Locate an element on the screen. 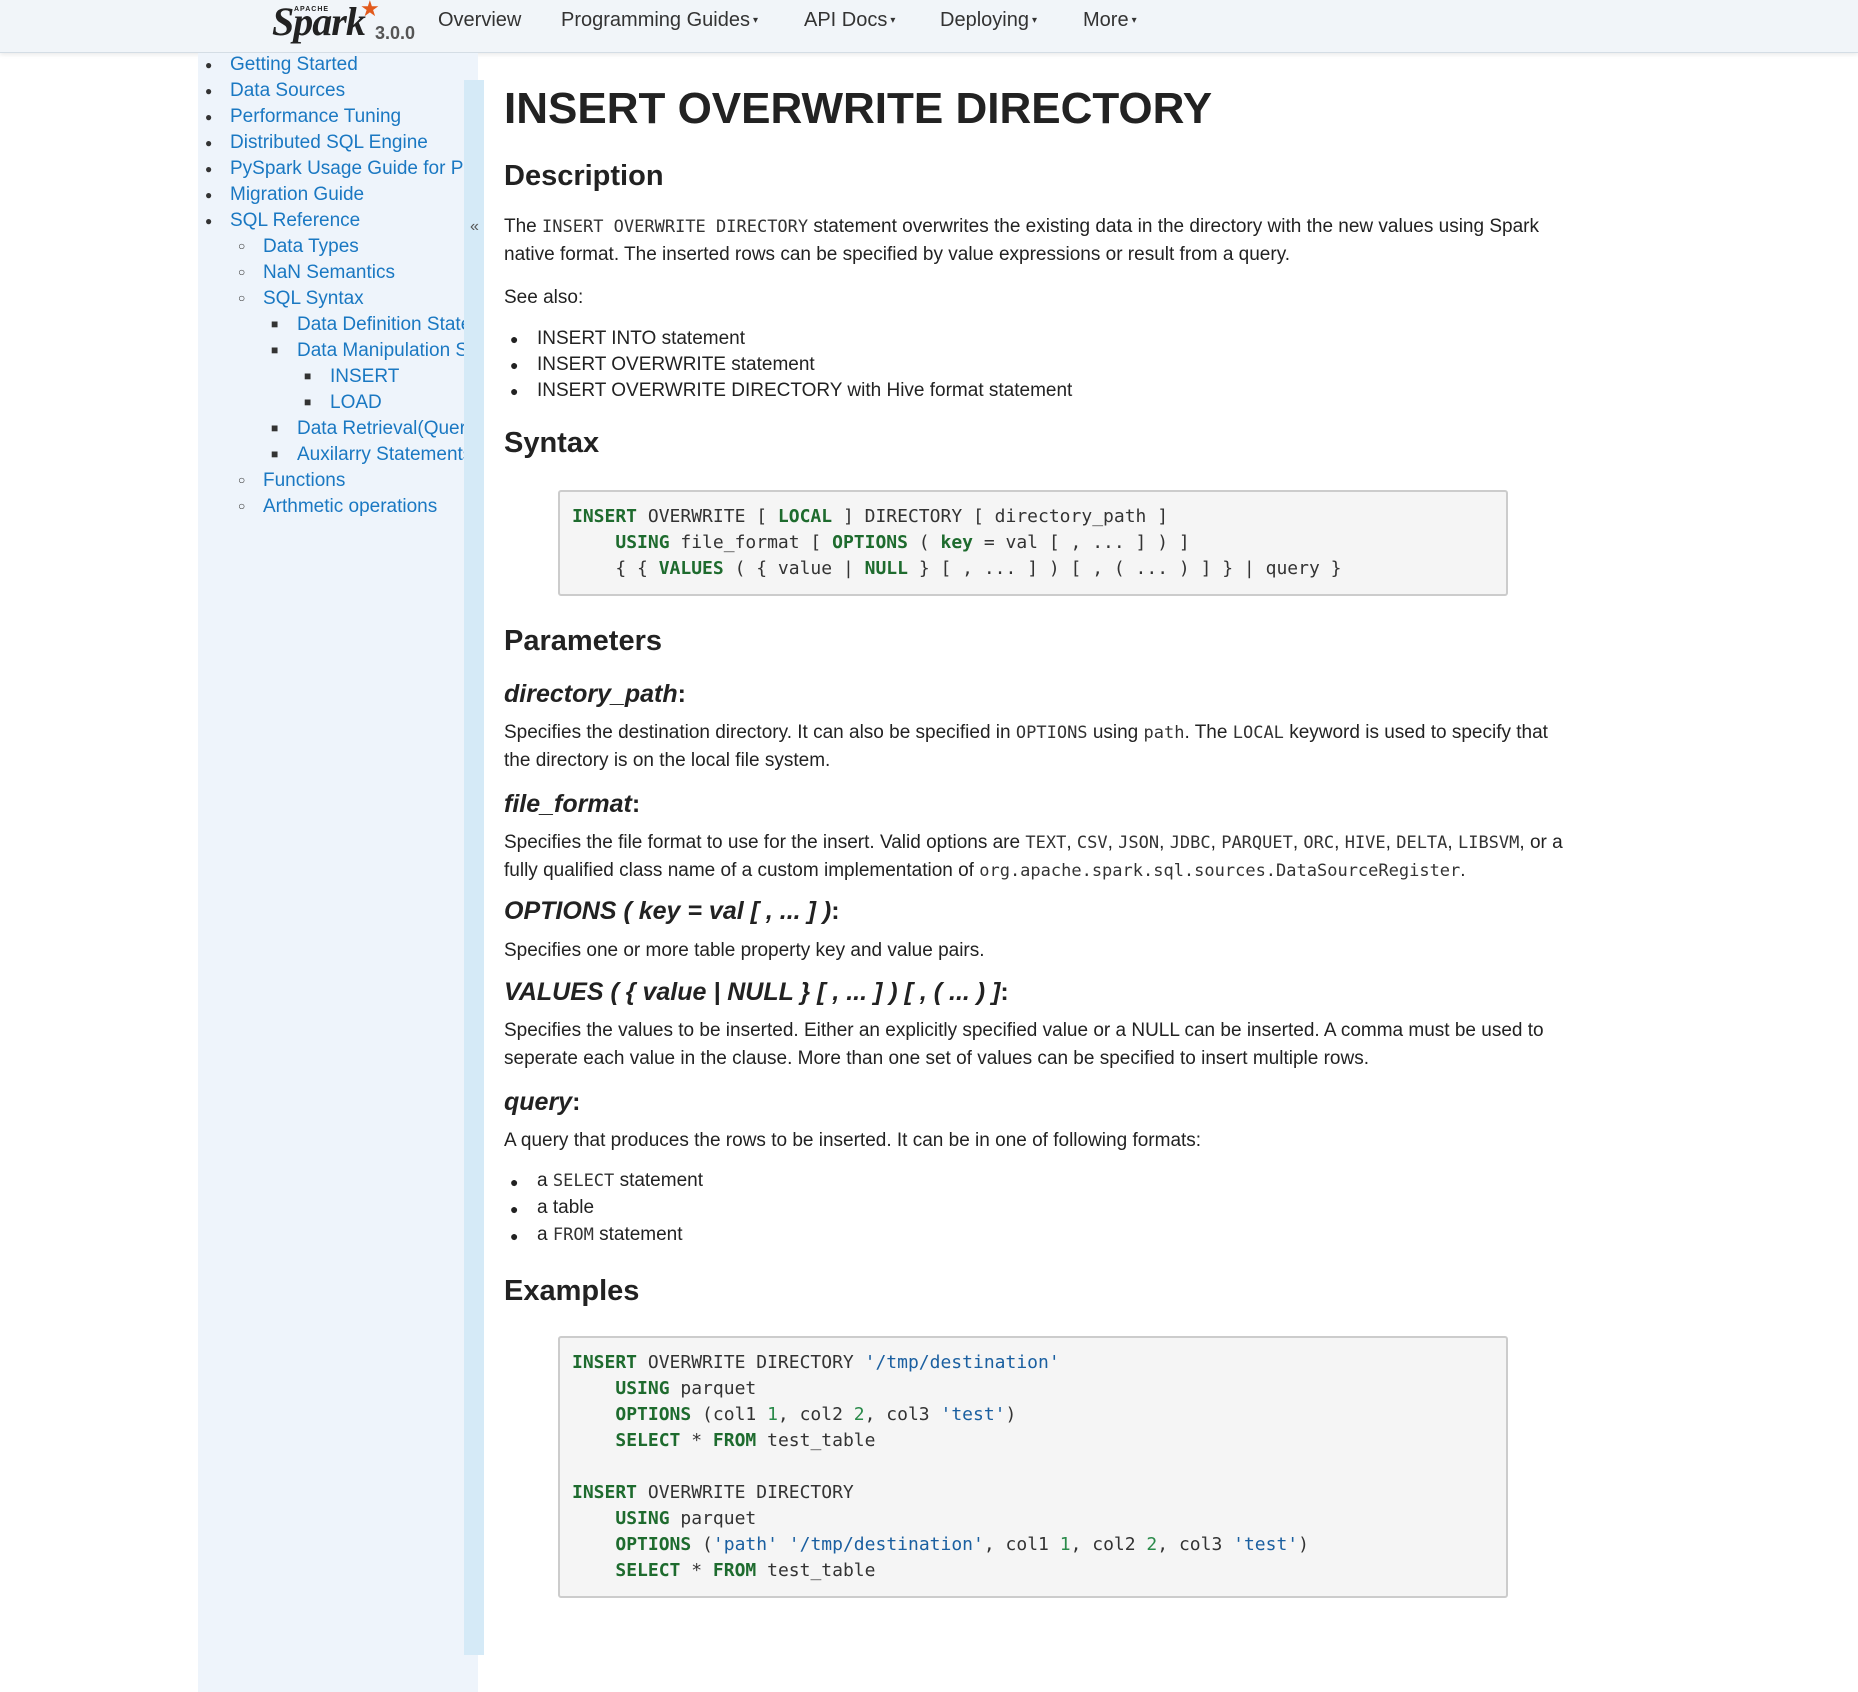  description-code: INSERT OVERWRITE DIRECTORY is located at coordinates (675, 227).